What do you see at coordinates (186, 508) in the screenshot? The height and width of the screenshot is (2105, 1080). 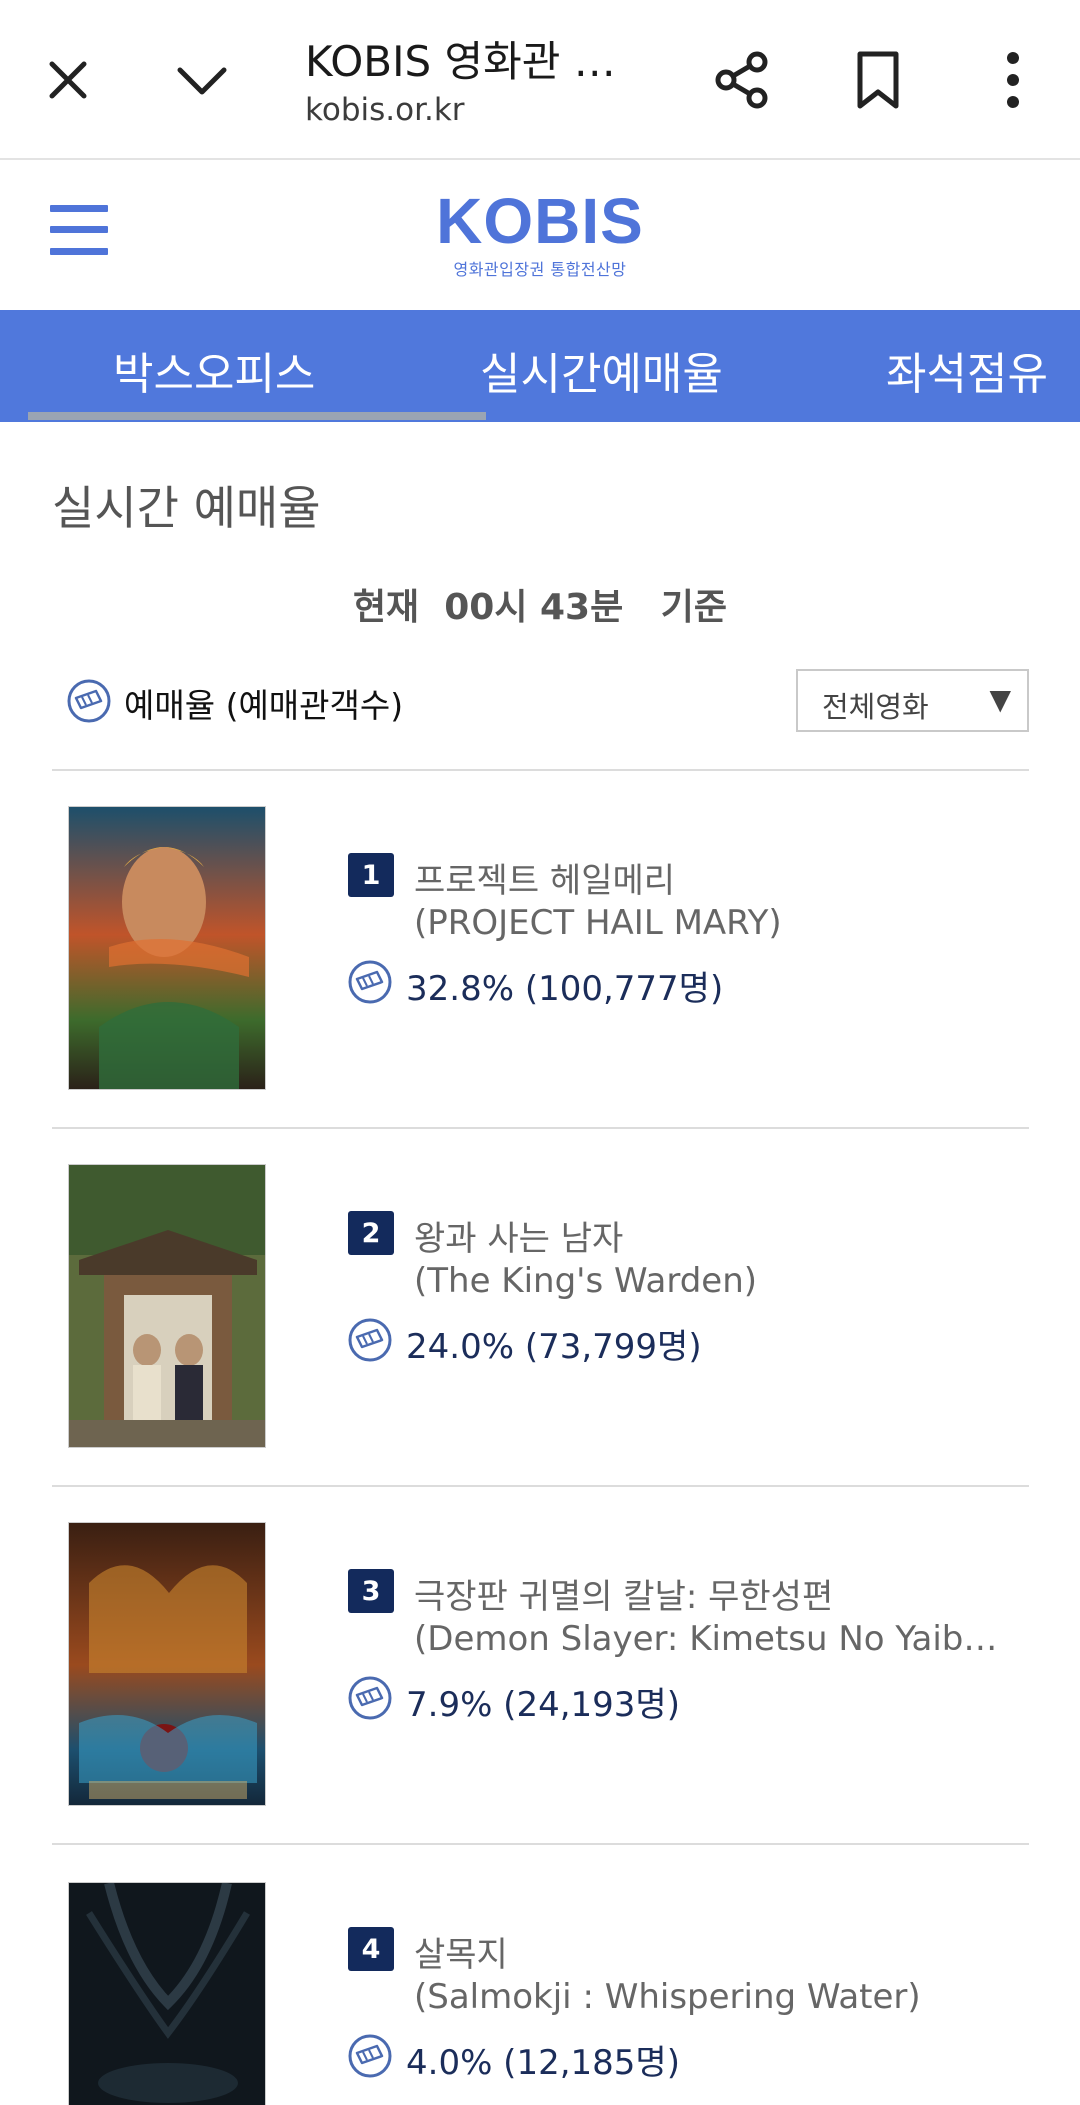 I see `section-title: 실시간 예매율` at bounding box center [186, 508].